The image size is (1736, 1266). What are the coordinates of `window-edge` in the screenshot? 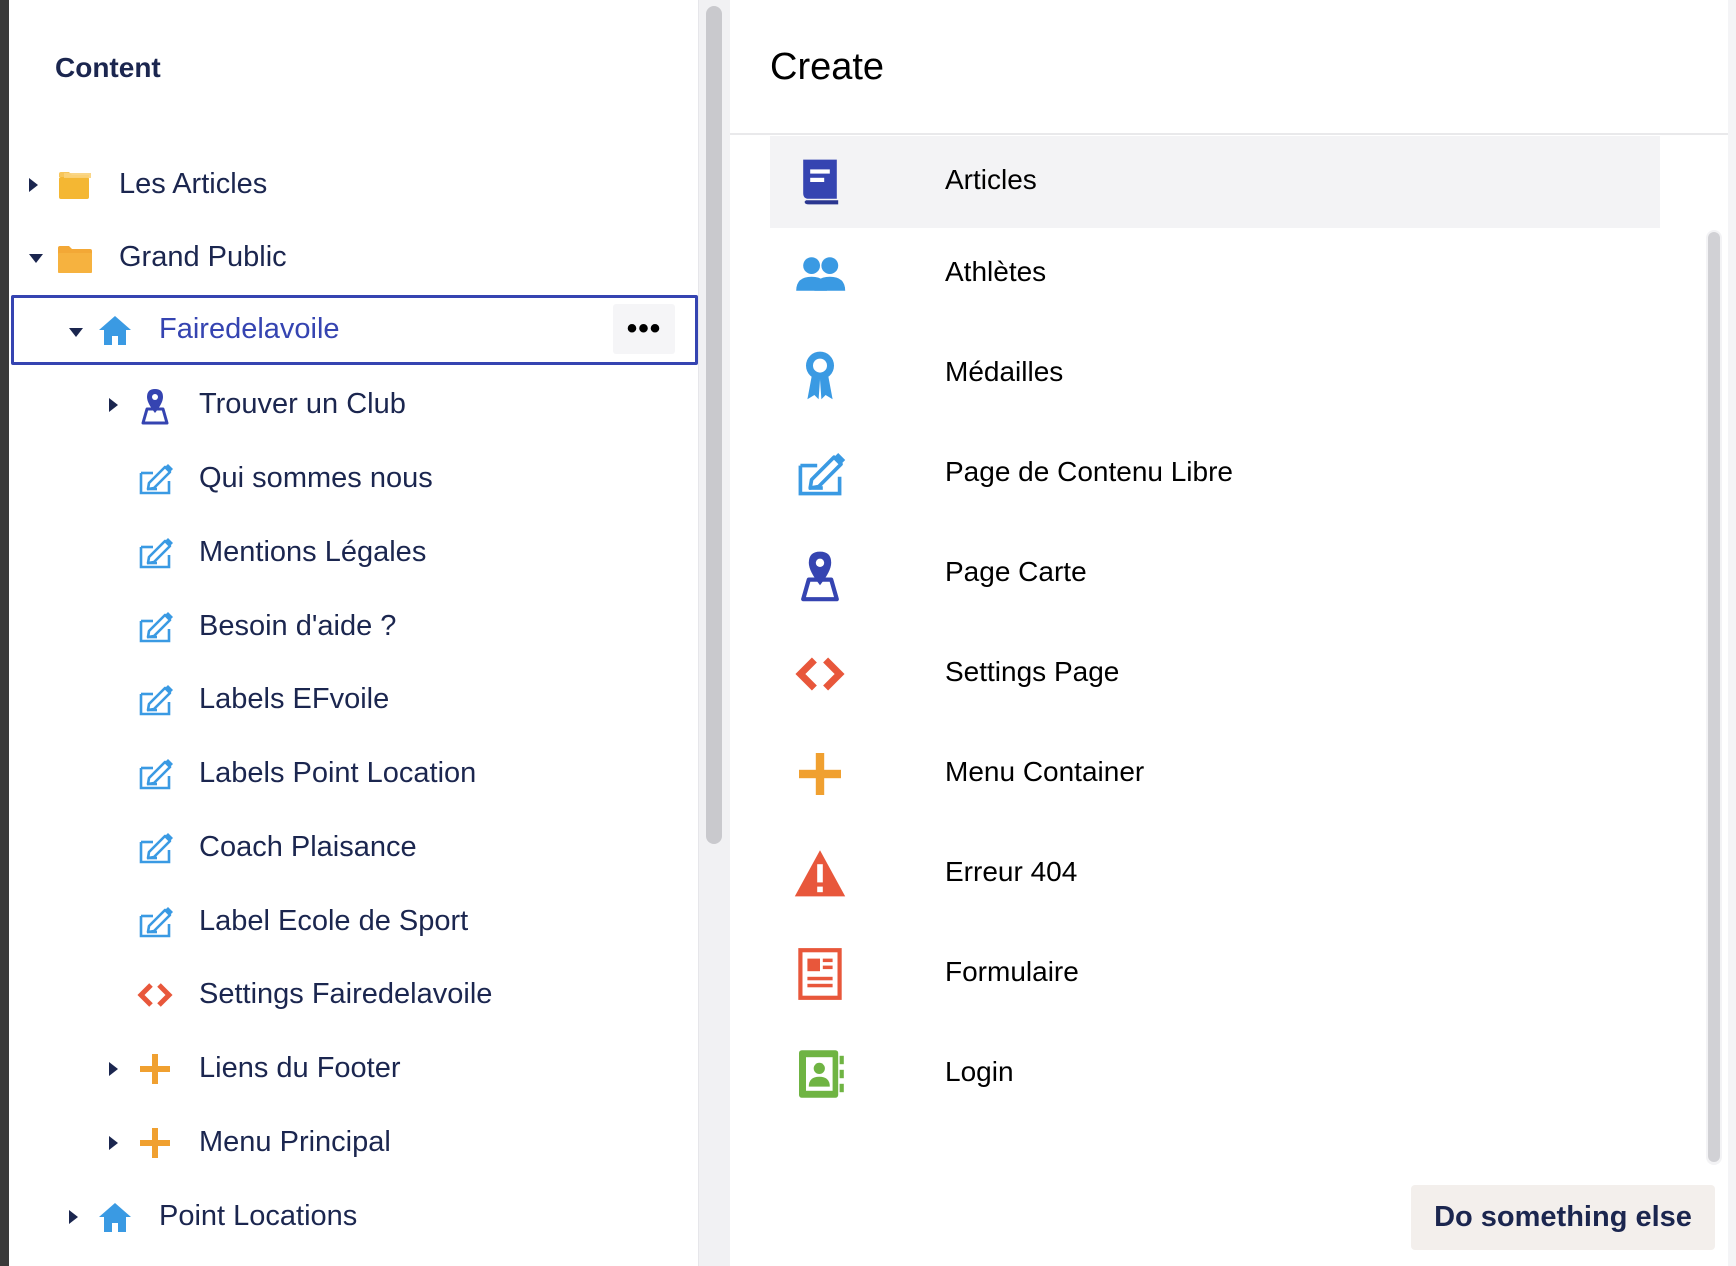 It's located at (4, 633).